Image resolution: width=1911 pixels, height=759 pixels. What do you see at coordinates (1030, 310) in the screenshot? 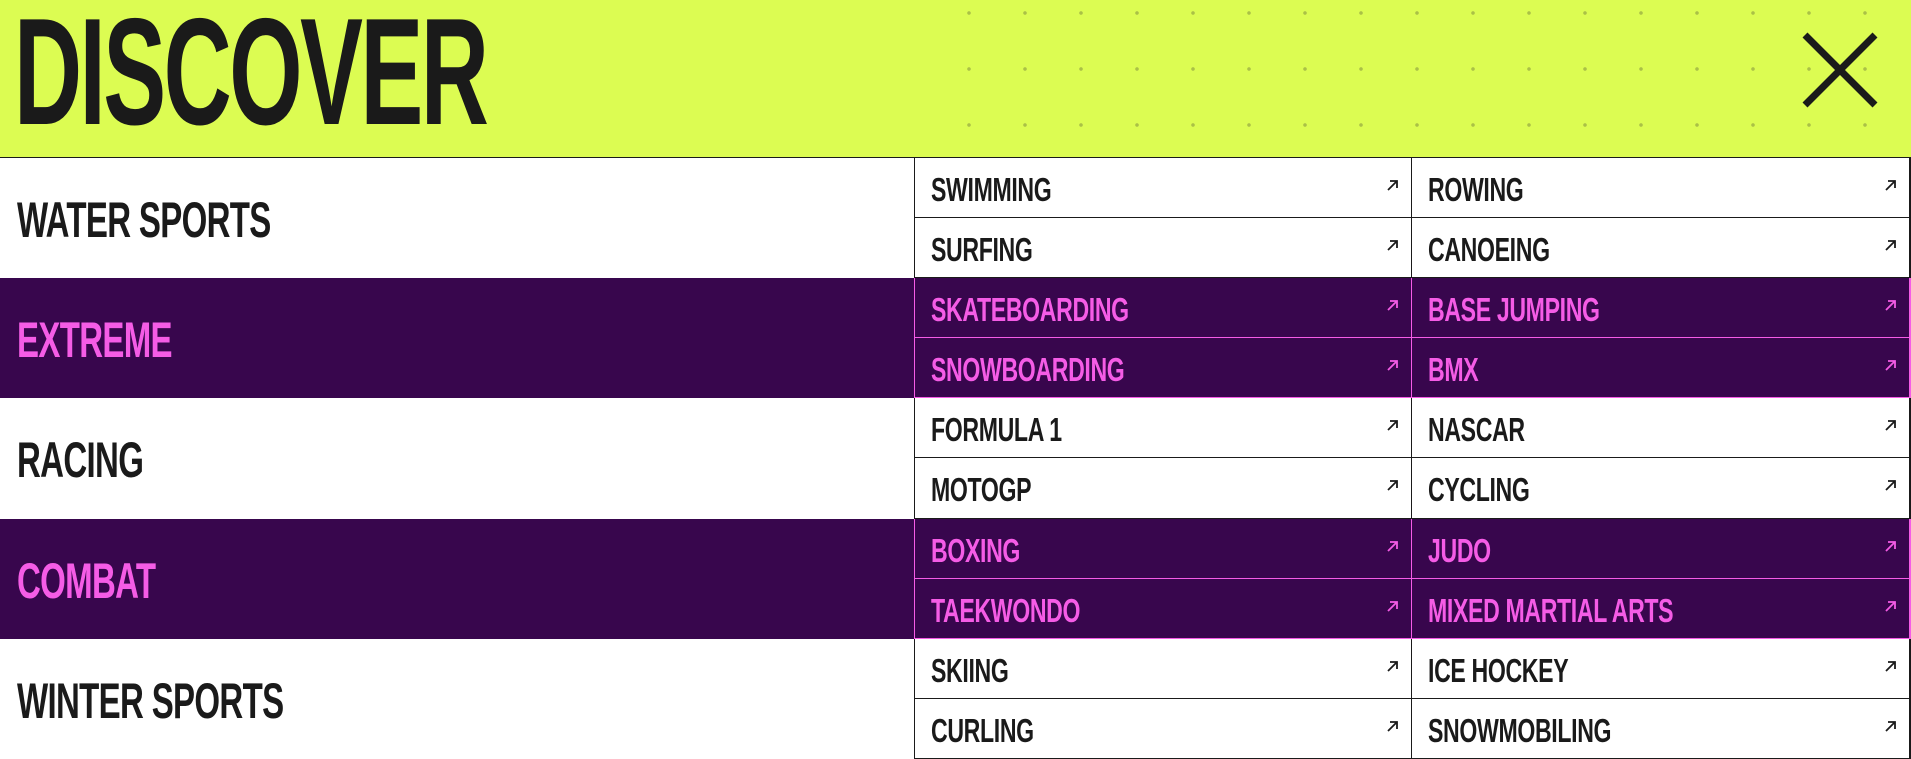
I see `subcategory-label: SKATEBOARDING` at bounding box center [1030, 310].